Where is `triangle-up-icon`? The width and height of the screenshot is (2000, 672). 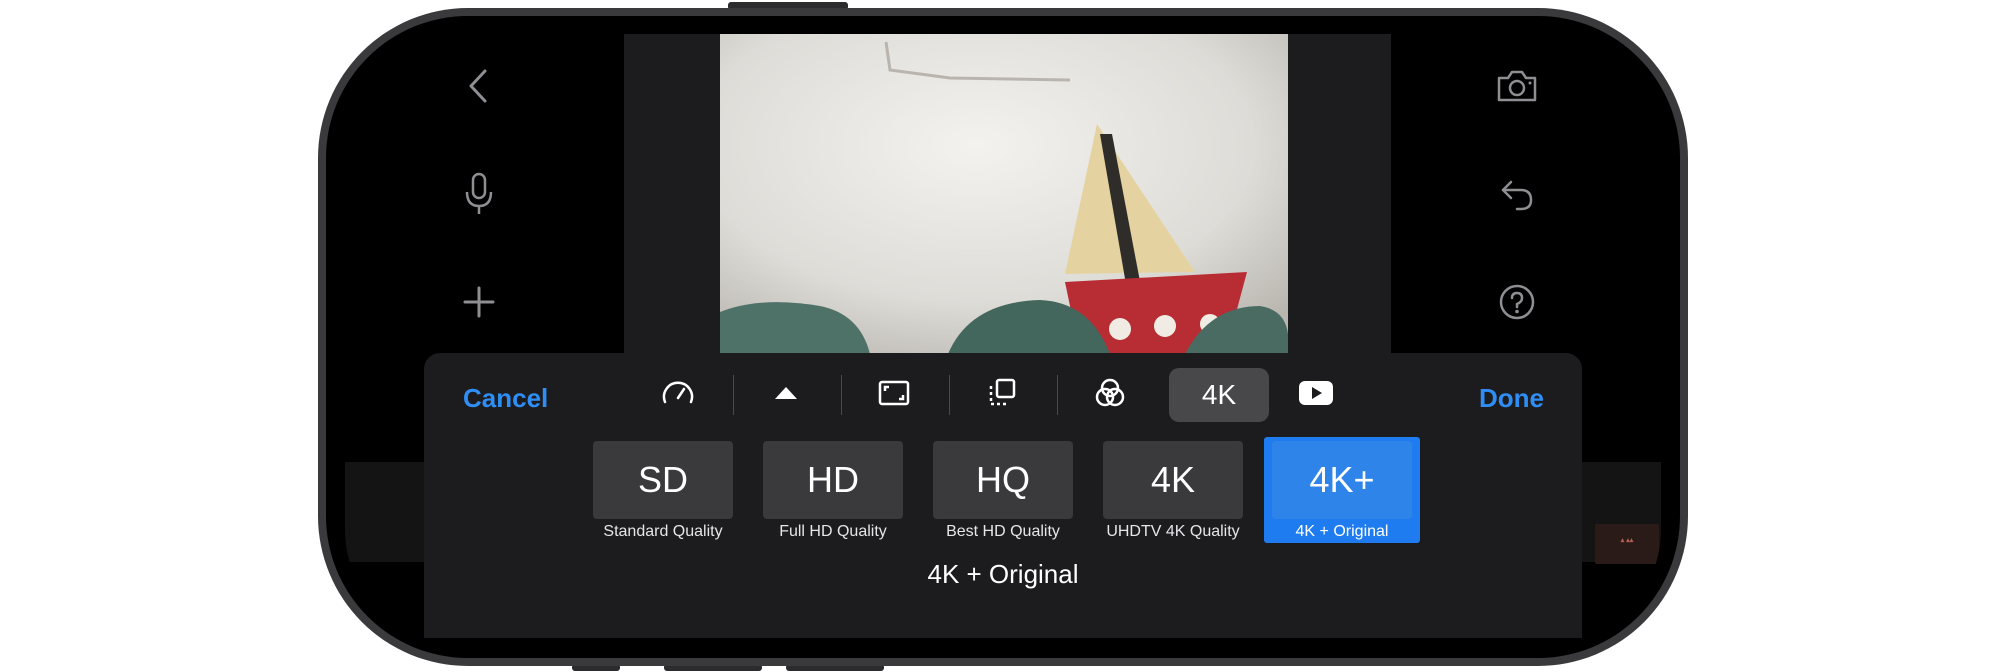
triangle-up-icon is located at coordinates (786, 395).